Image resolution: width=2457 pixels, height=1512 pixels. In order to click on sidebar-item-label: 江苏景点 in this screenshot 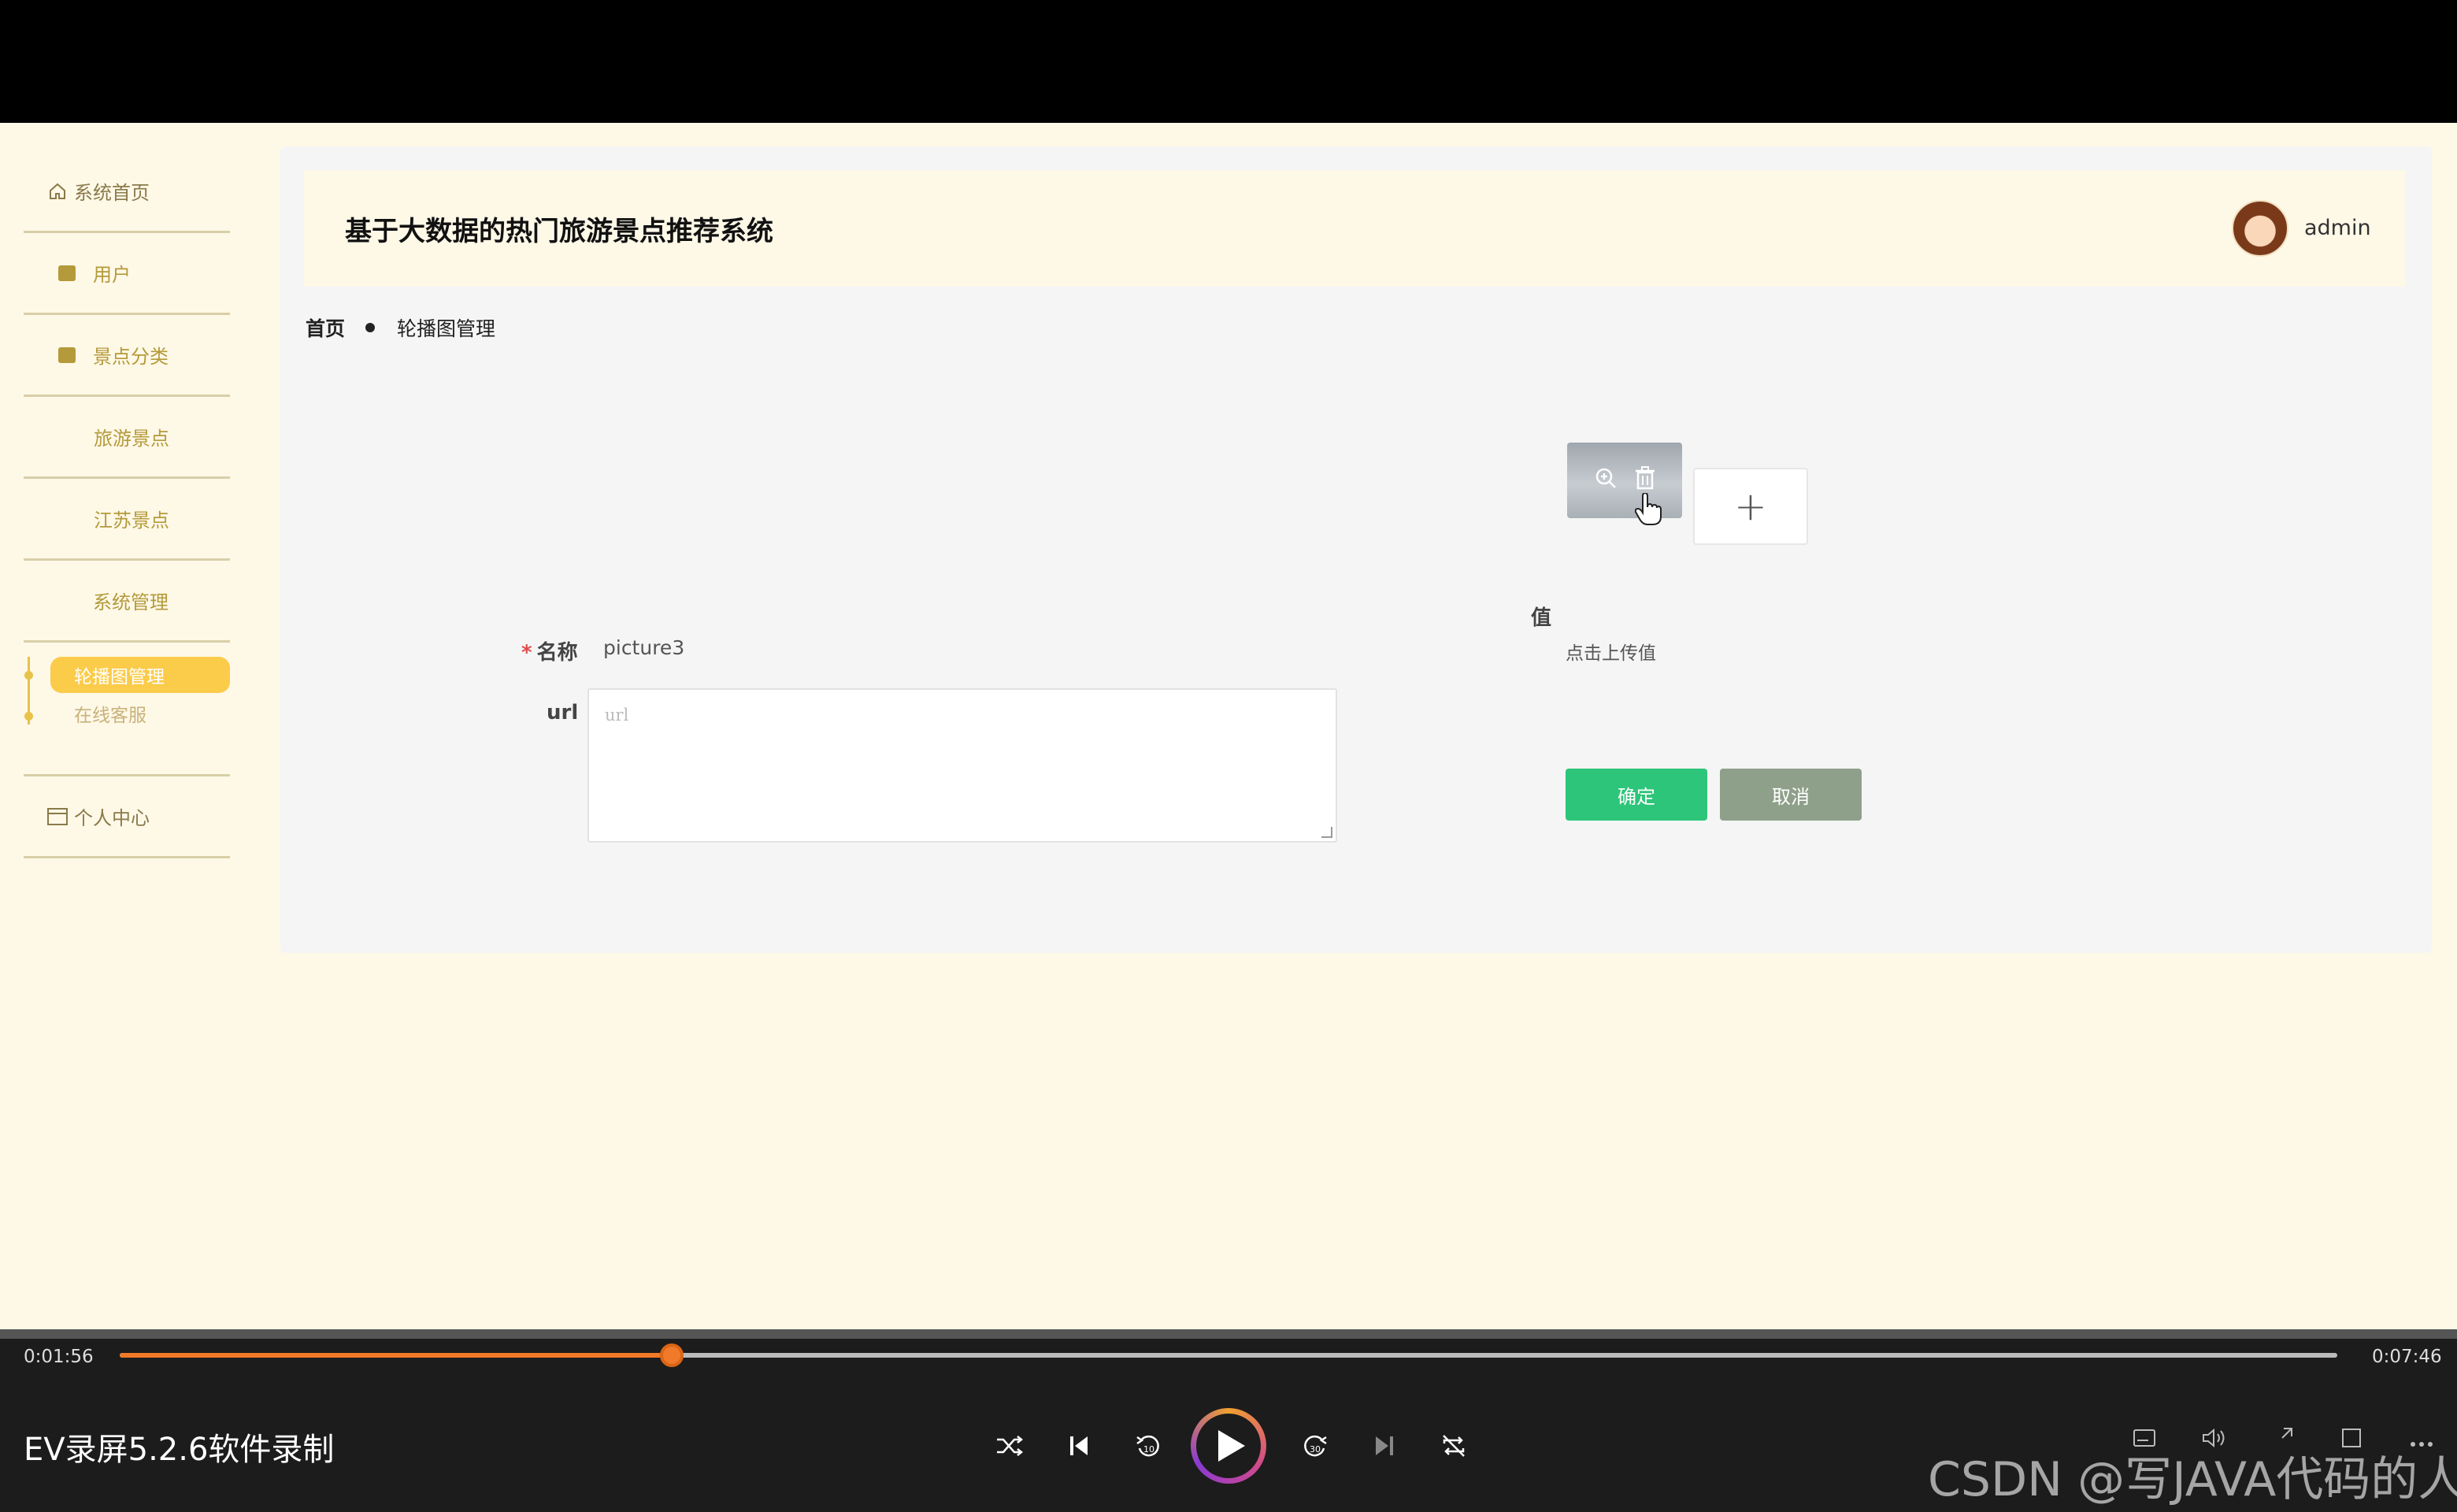, I will do `click(131, 521)`.